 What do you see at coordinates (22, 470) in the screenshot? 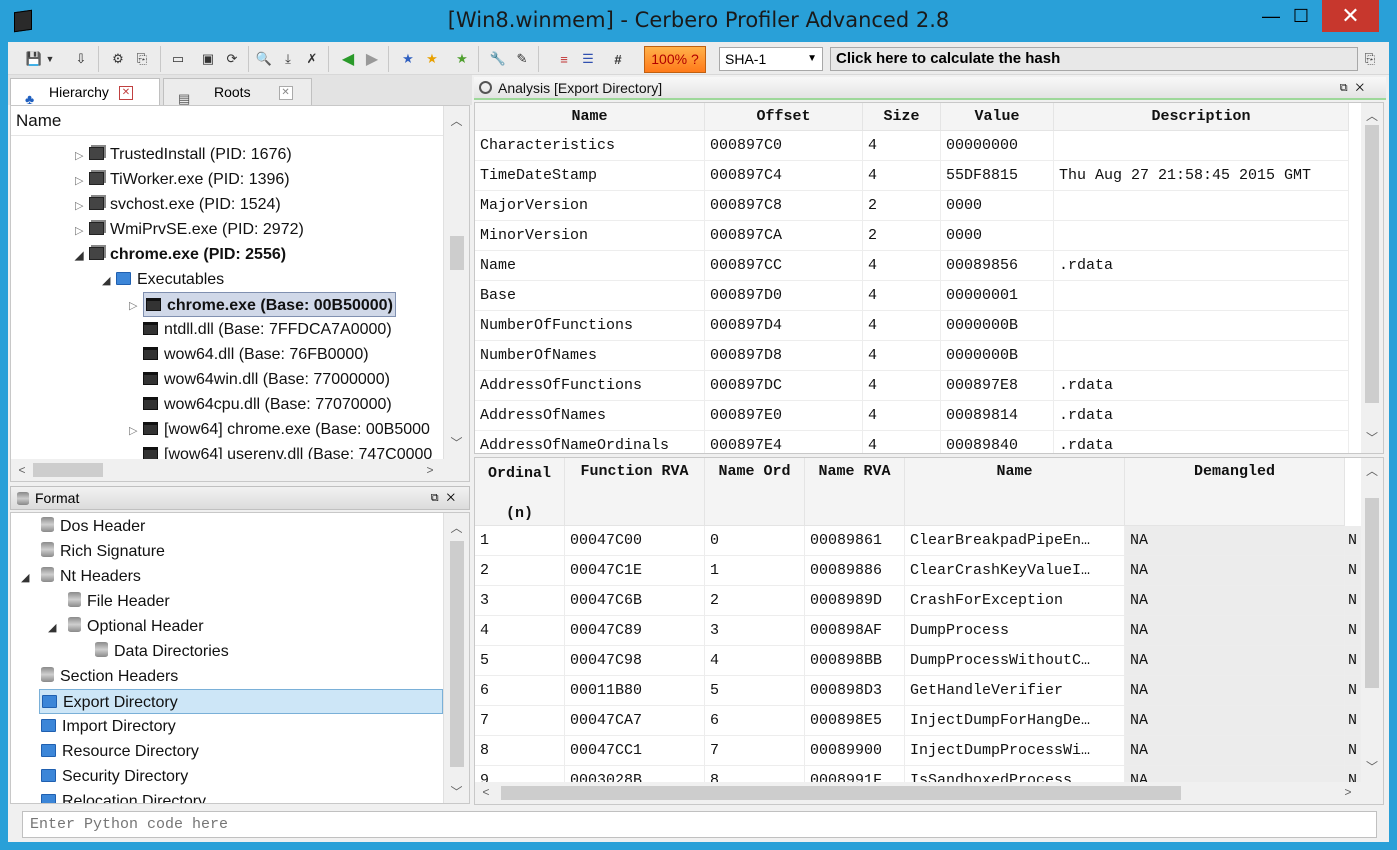
I see `scroll-left-icon: <` at bounding box center [22, 470].